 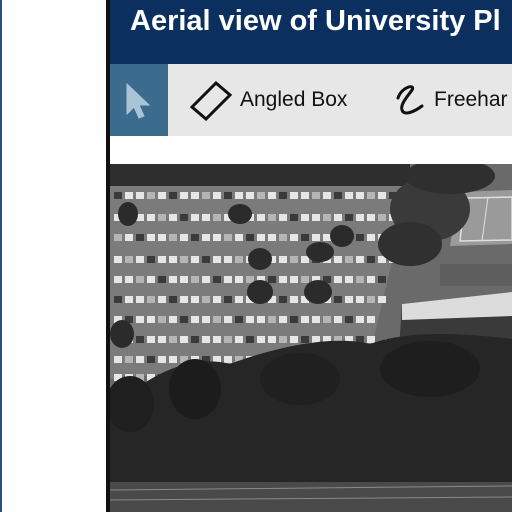 I want to click on image-title: Aerial view of University Pl, so click(x=315, y=21).